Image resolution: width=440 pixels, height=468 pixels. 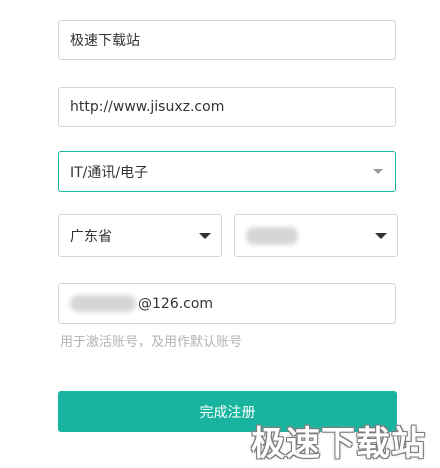 What do you see at coordinates (227, 171) in the screenshot?
I see `industry-select: IT/通讯/电子` at bounding box center [227, 171].